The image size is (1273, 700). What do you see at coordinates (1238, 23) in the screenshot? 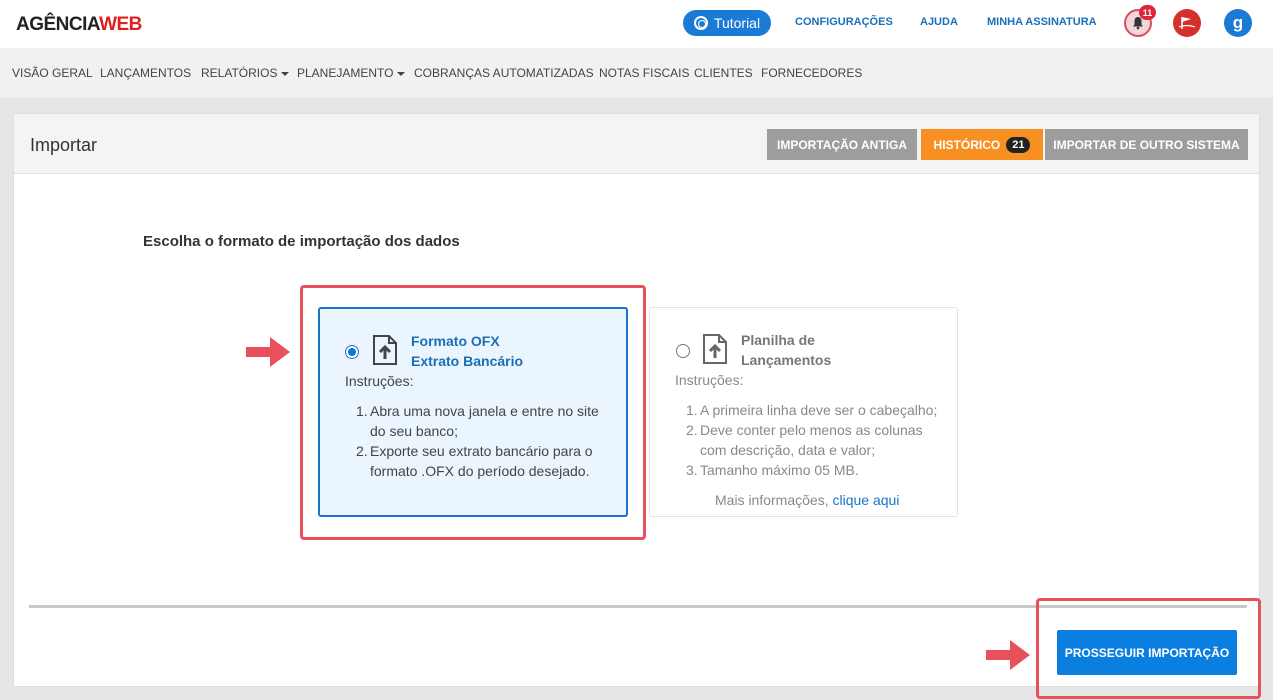
I see `user-avatar: g` at bounding box center [1238, 23].